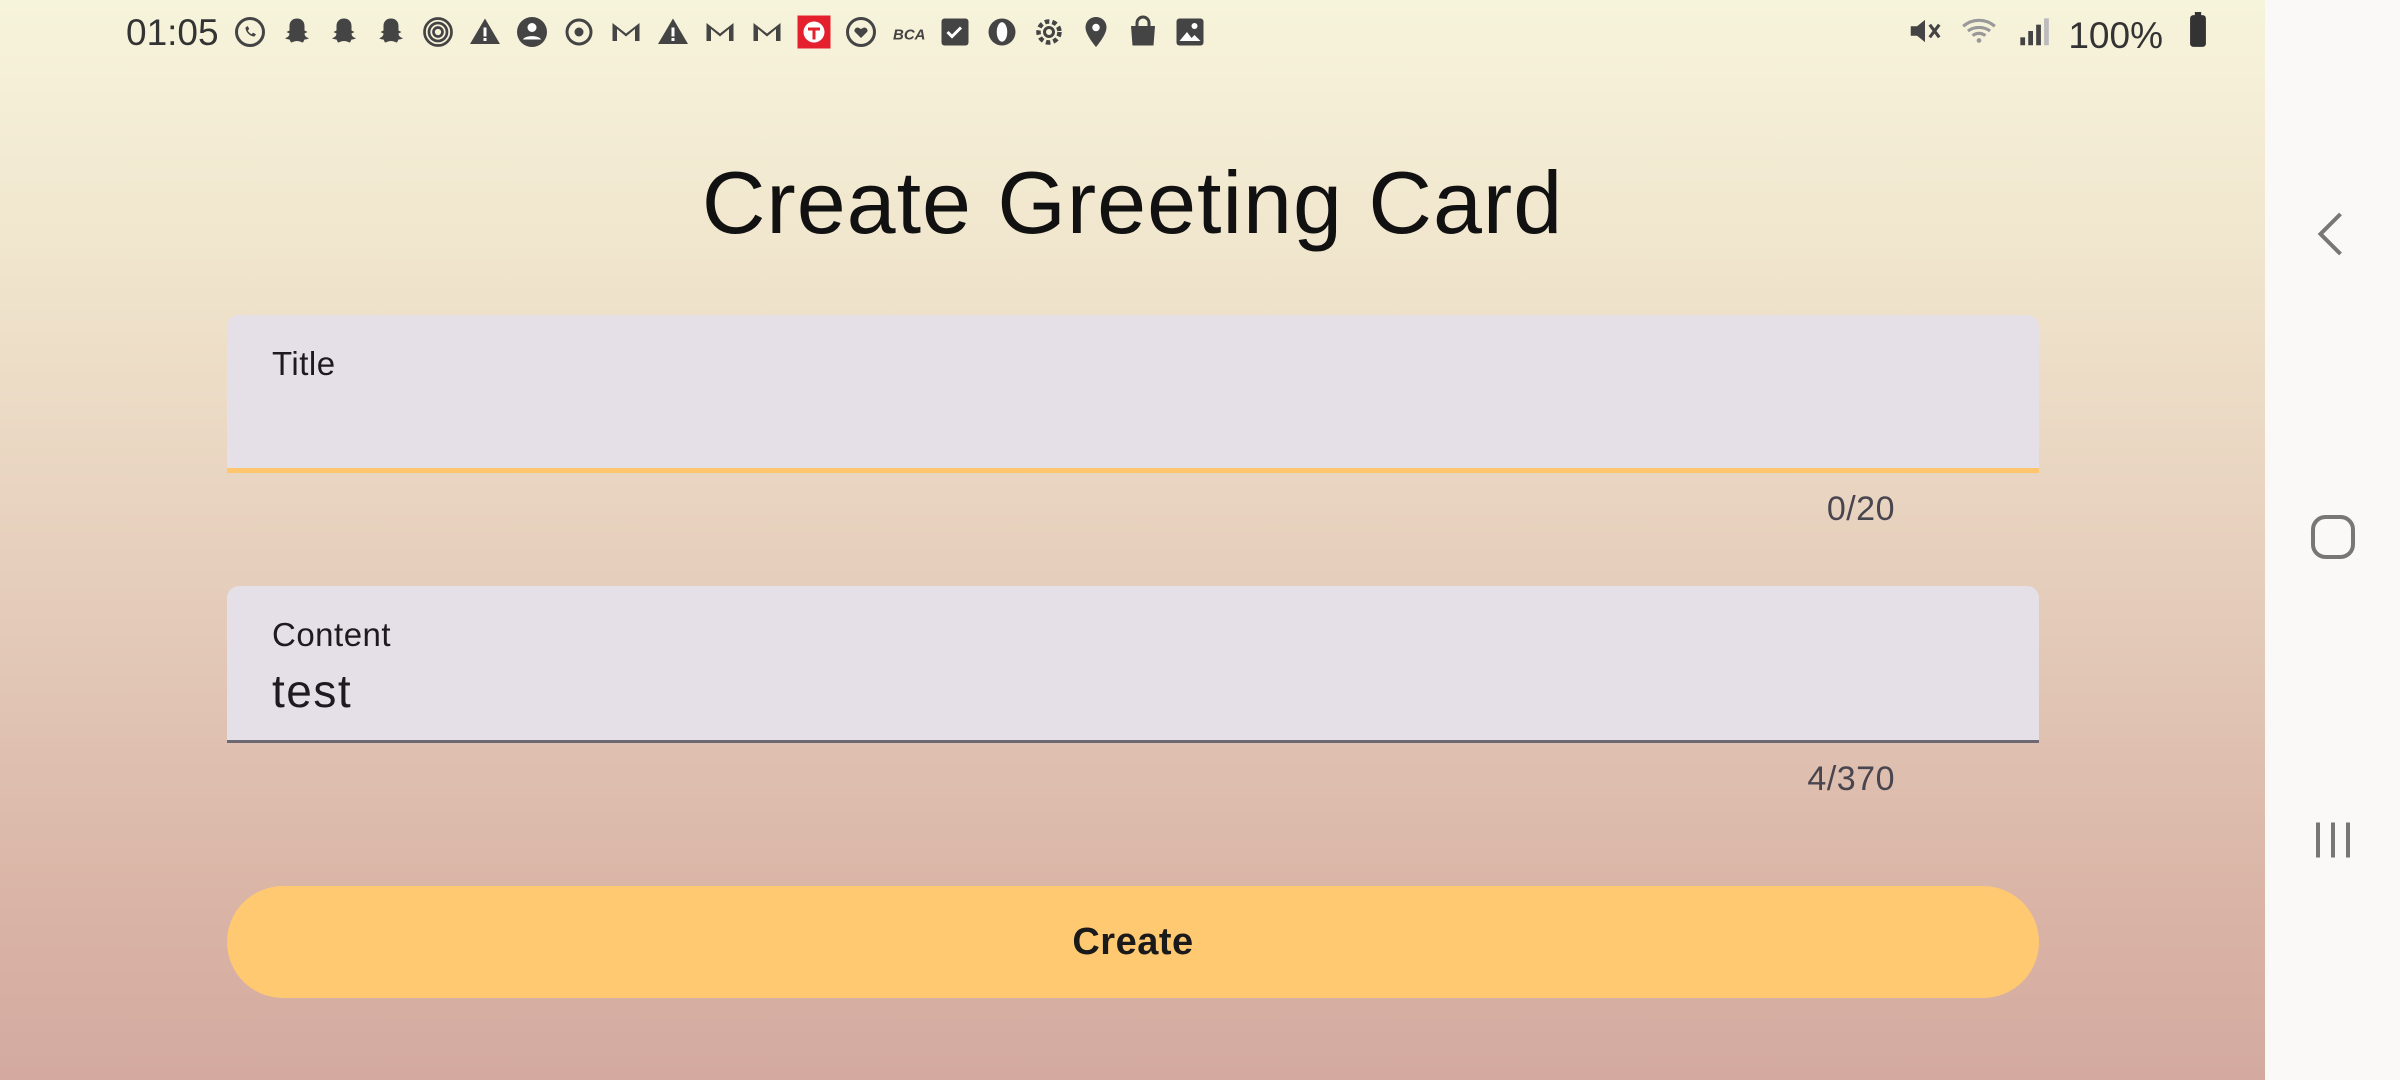 This screenshot has width=2400, height=1080. I want to click on home-icon, so click(2333, 537).